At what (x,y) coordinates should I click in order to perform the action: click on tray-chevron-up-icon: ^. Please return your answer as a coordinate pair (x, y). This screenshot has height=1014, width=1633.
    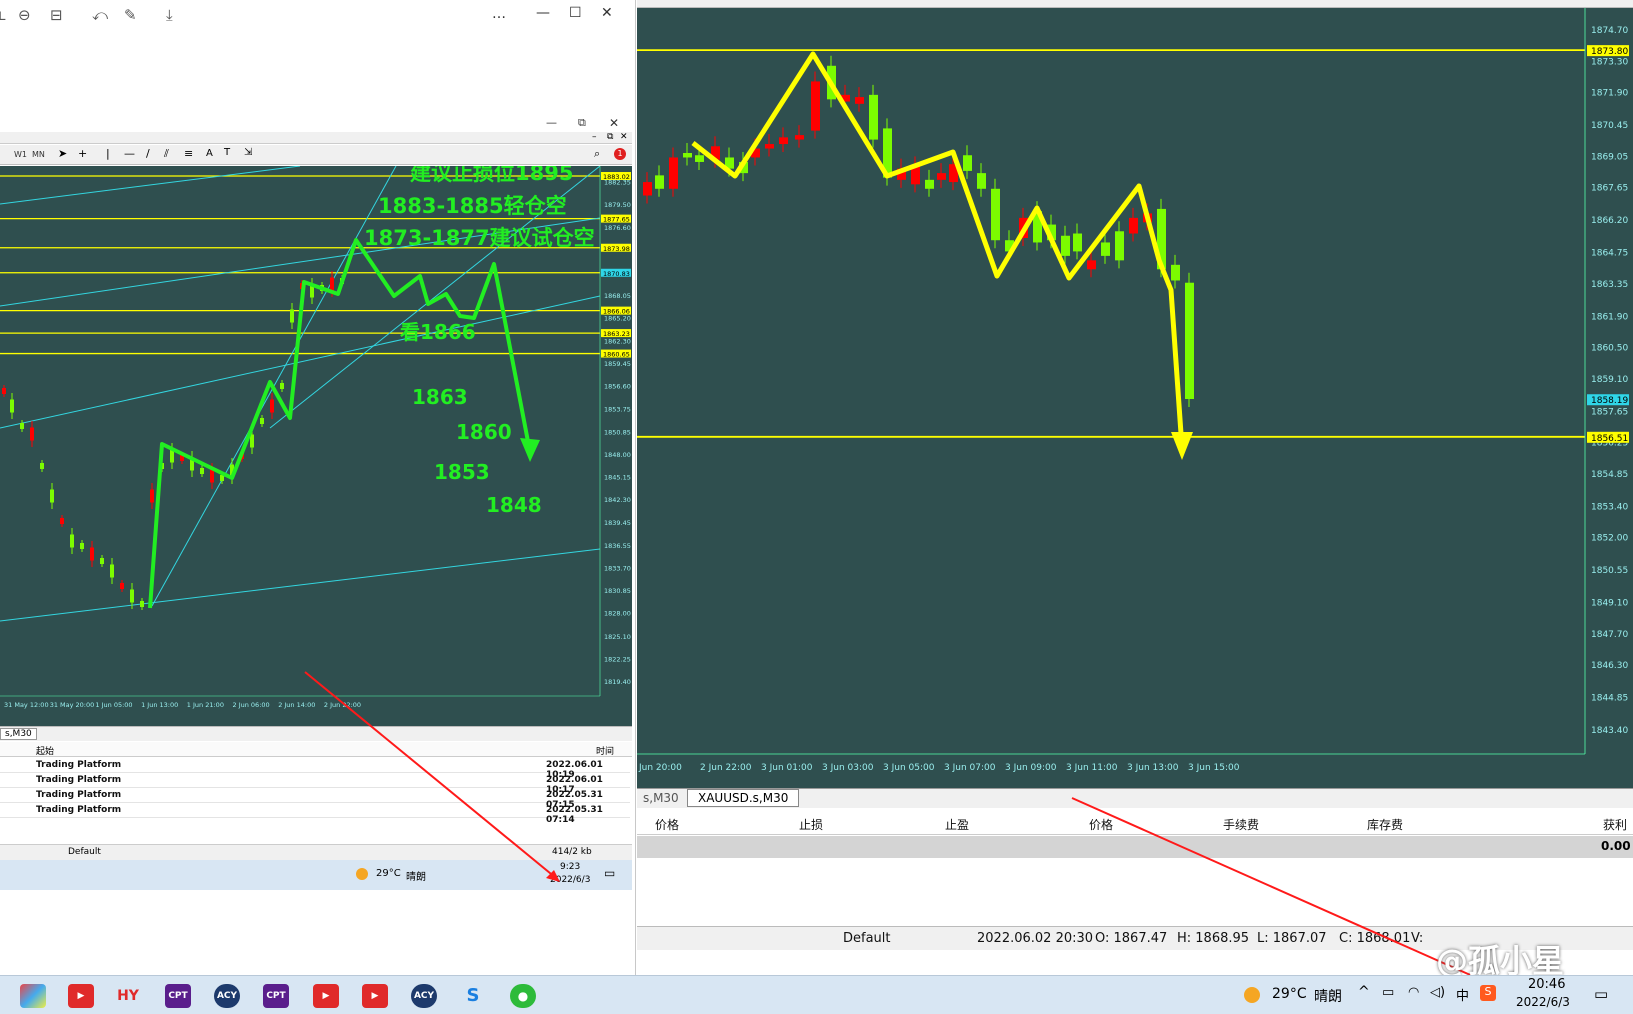
    Looking at the image, I should click on (1364, 992).